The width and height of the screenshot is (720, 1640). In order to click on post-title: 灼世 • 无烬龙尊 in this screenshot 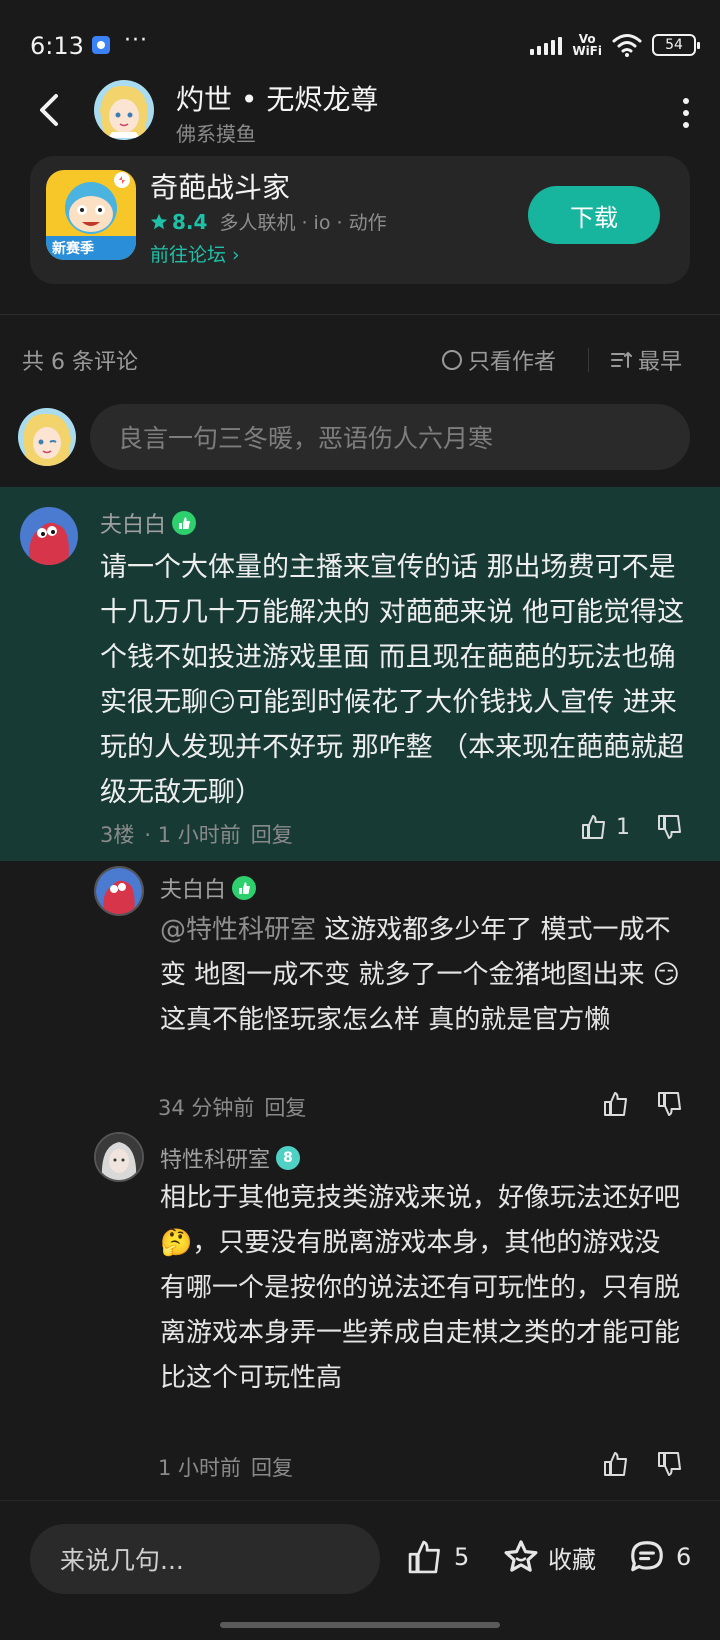, I will do `click(277, 99)`.